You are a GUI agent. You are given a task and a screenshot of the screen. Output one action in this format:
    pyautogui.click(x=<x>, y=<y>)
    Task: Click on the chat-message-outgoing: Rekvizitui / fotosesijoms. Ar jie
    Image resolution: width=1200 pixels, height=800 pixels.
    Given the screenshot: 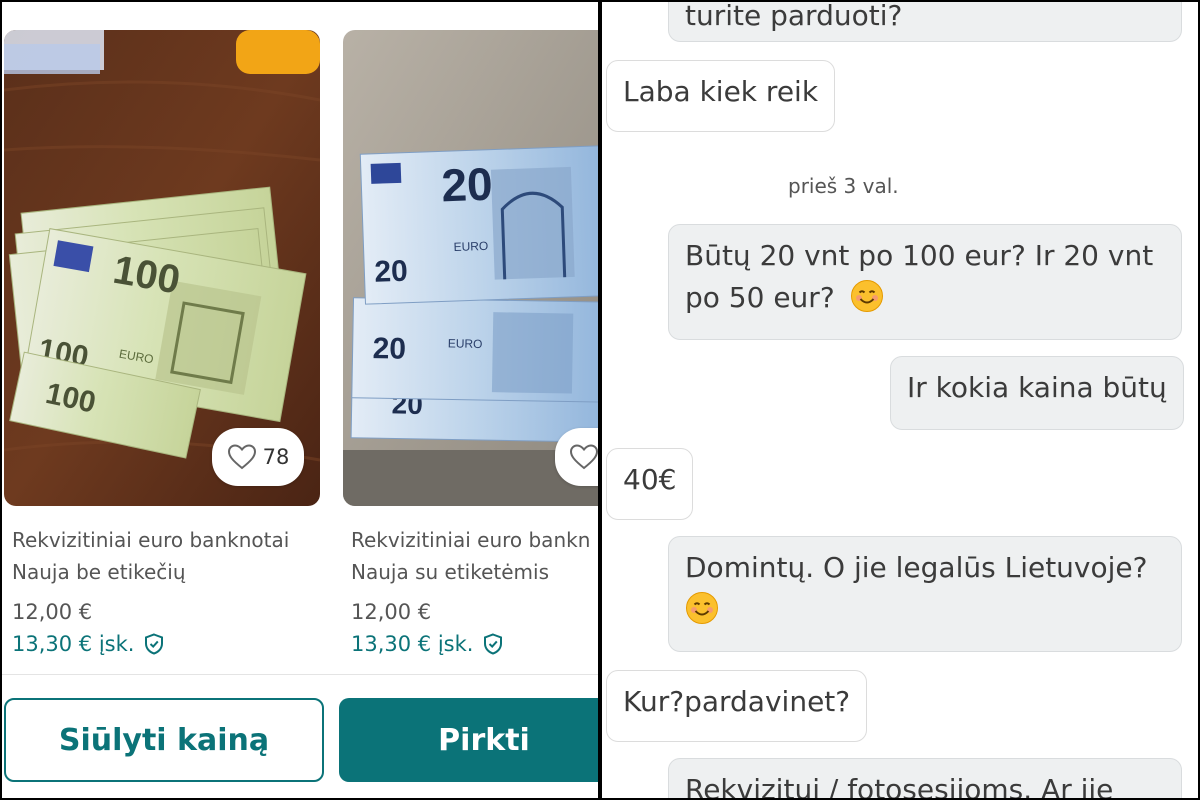 What is the action you would take?
    pyautogui.click(x=925, y=778)
    